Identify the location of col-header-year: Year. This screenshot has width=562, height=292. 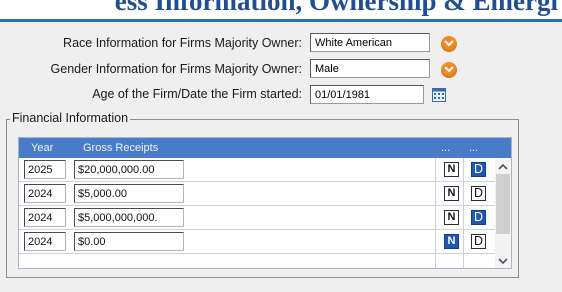
(42, 148).